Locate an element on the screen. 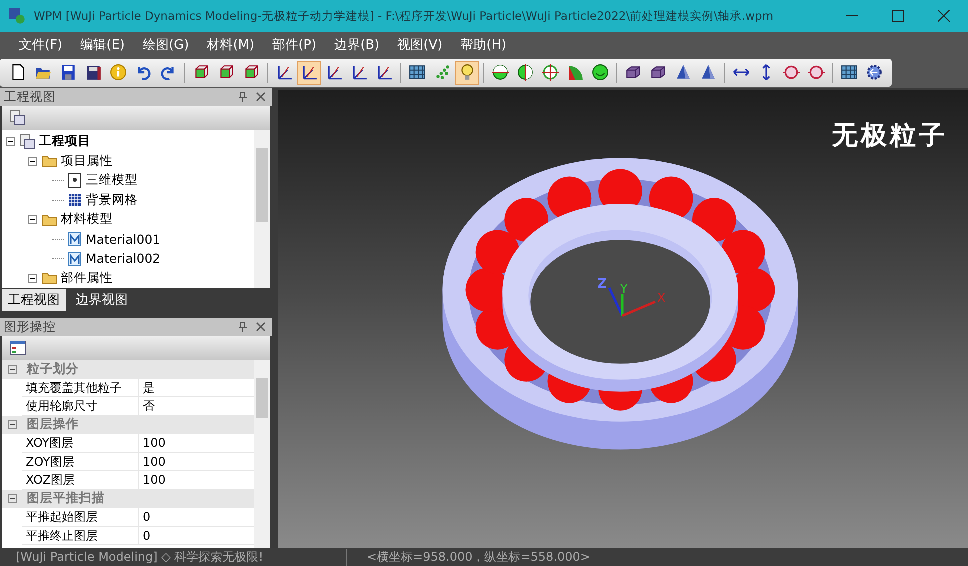 The height and width of the screenshot is (566, 968). tree-item: 三维模型 is located at coordinates (112, 181).